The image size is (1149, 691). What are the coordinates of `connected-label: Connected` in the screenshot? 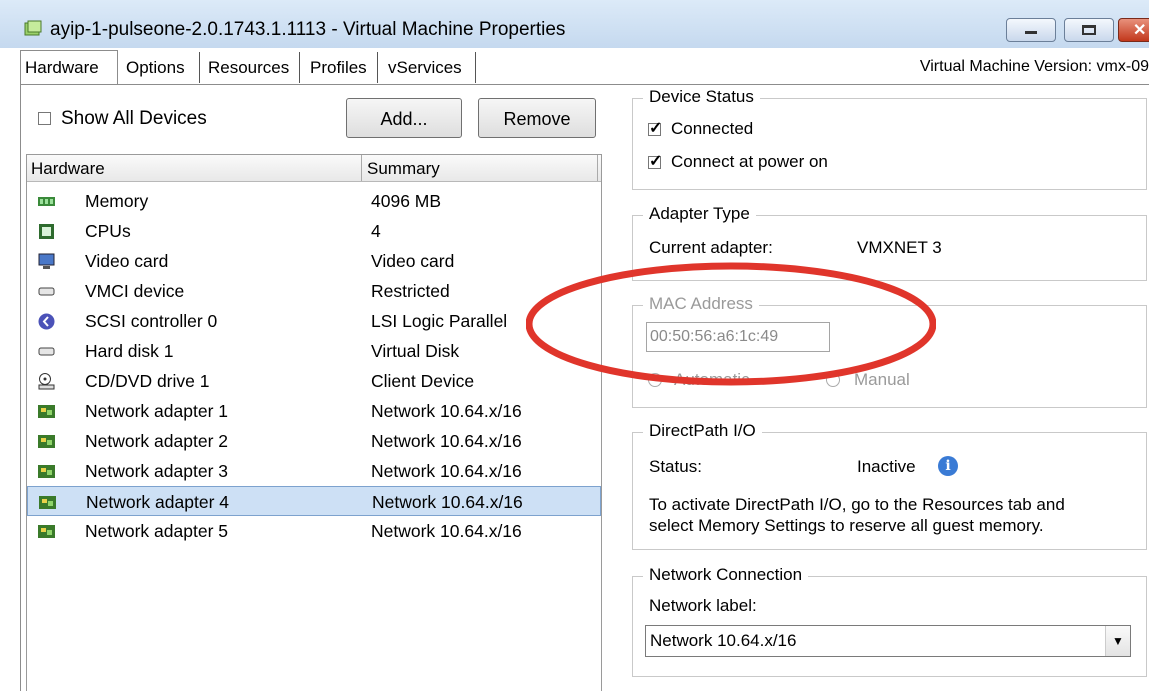 It's located at (712, 128).